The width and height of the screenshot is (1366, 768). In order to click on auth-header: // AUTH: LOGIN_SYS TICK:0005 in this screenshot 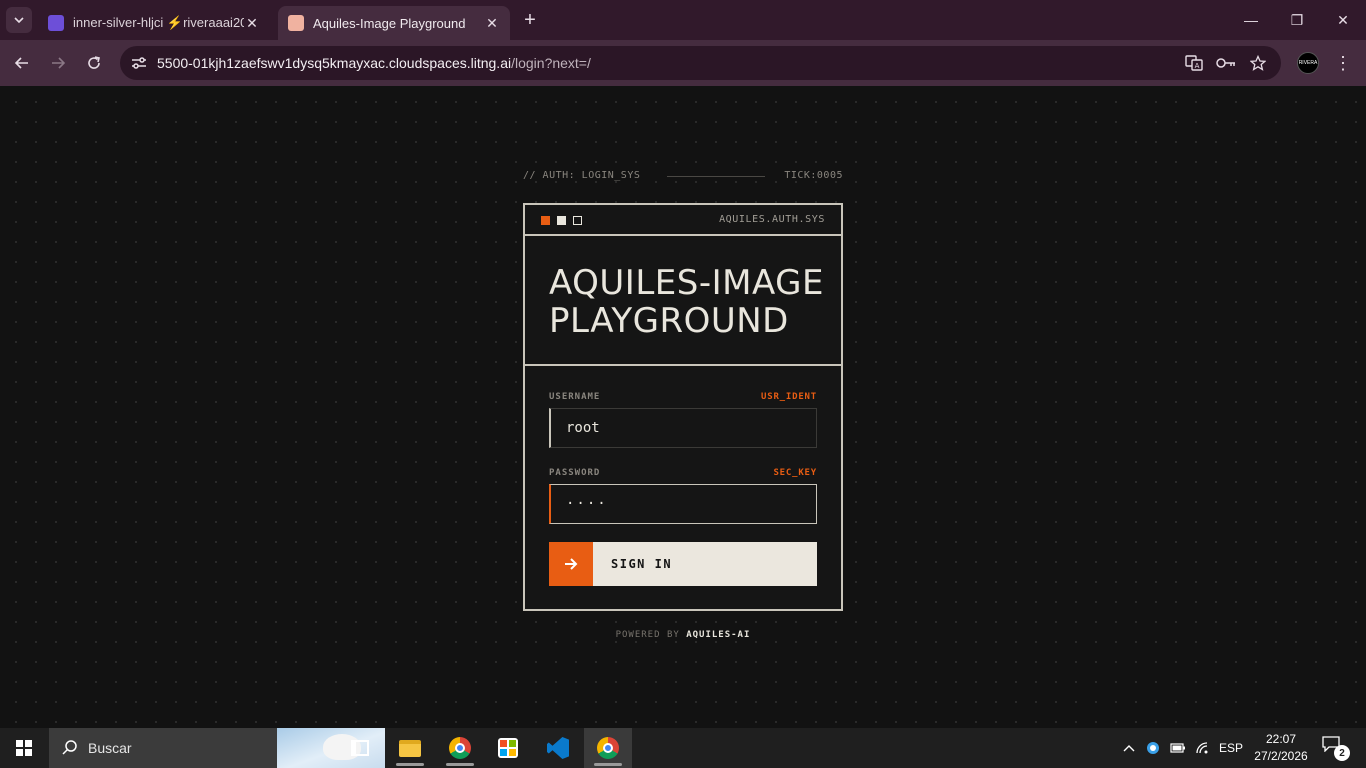, I will do `click(683, 177)`.